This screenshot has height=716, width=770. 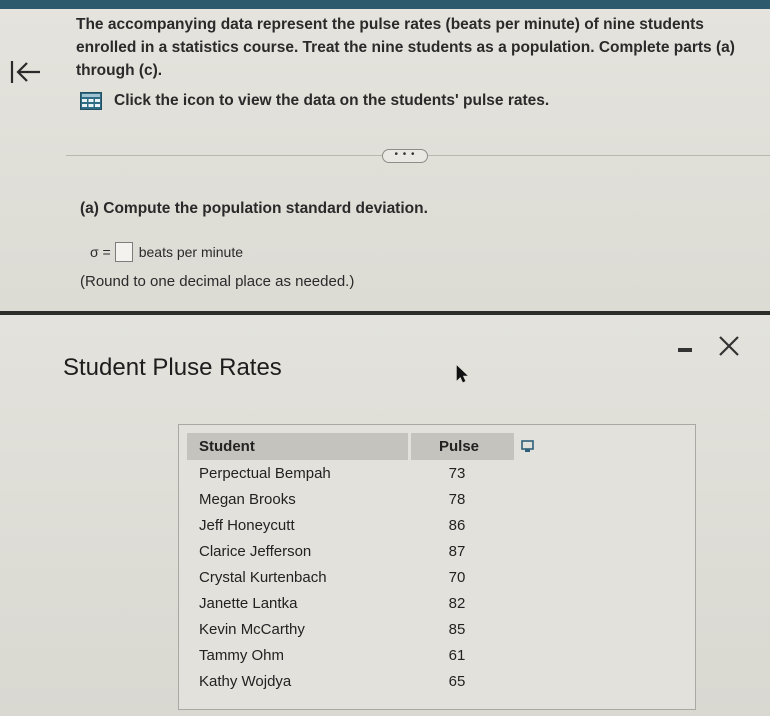 What do you see at coordinates (255, 551) in the screenshot?
I see `student-name: Clarice Jefferson` at bounding box center [255, 551].